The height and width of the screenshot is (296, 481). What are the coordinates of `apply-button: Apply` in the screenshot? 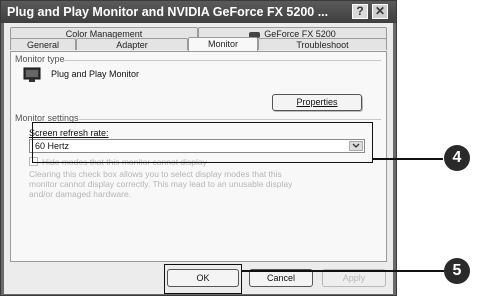 It's located at (354, 278).